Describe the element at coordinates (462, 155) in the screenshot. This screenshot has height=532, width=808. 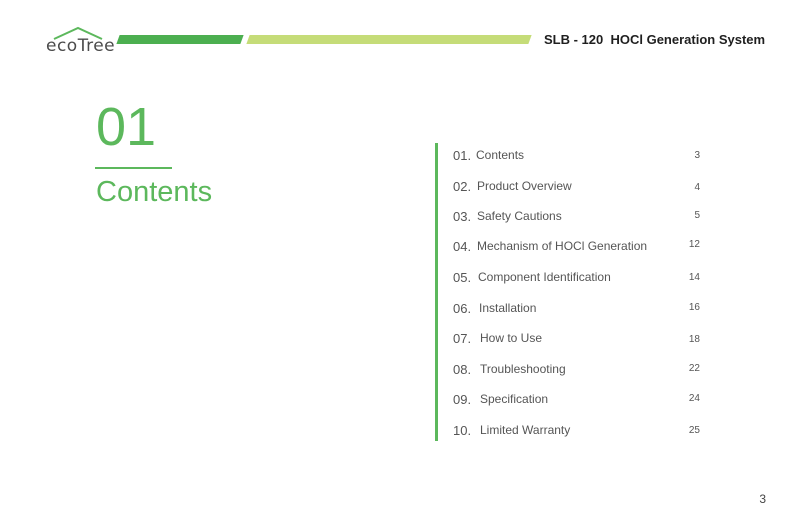
I see `toc-item-number: 01.` at that location.